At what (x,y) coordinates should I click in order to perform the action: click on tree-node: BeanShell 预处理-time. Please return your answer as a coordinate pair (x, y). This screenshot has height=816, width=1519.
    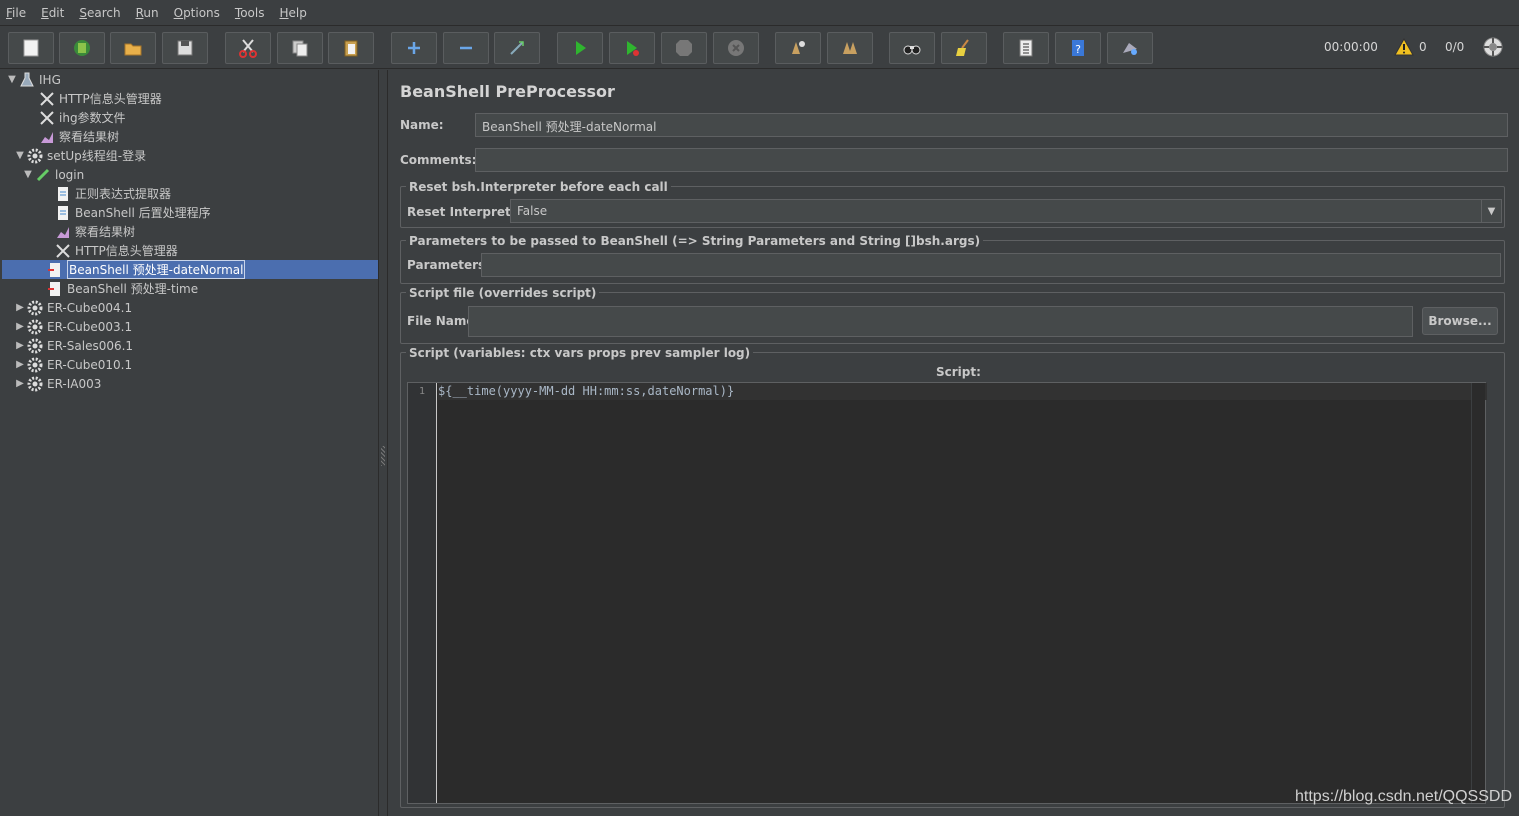
    Looking at the image, I should click on (116, 288).